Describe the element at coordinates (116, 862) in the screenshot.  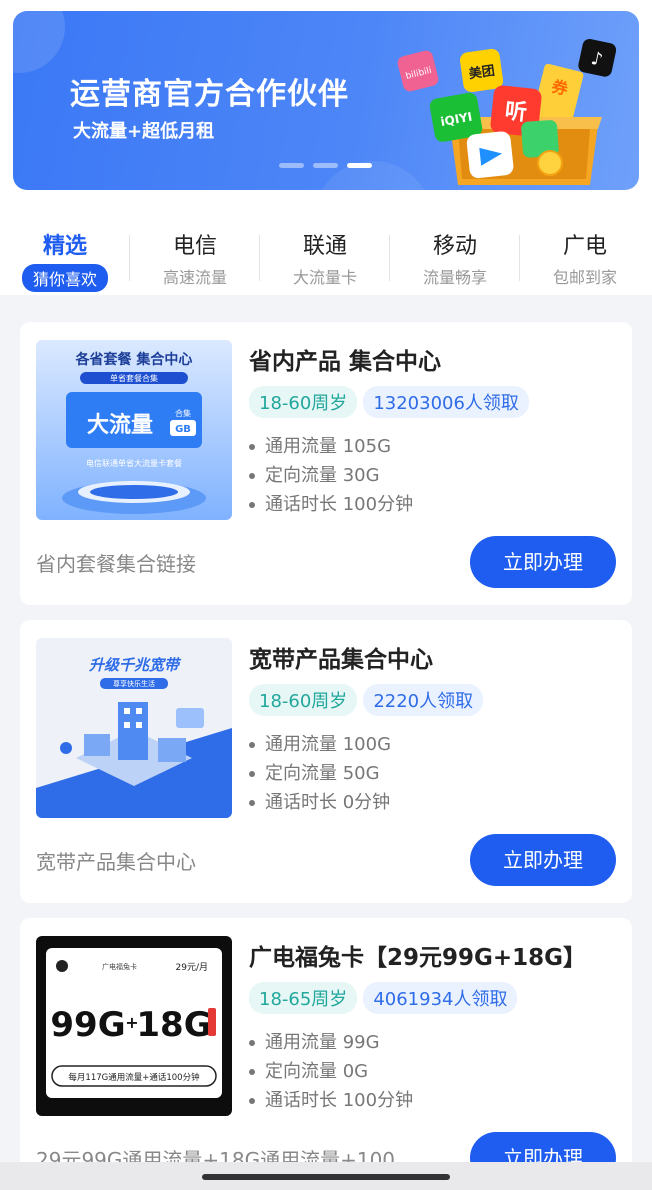
I see `product-description: 宽带产品集合中心` at that location.